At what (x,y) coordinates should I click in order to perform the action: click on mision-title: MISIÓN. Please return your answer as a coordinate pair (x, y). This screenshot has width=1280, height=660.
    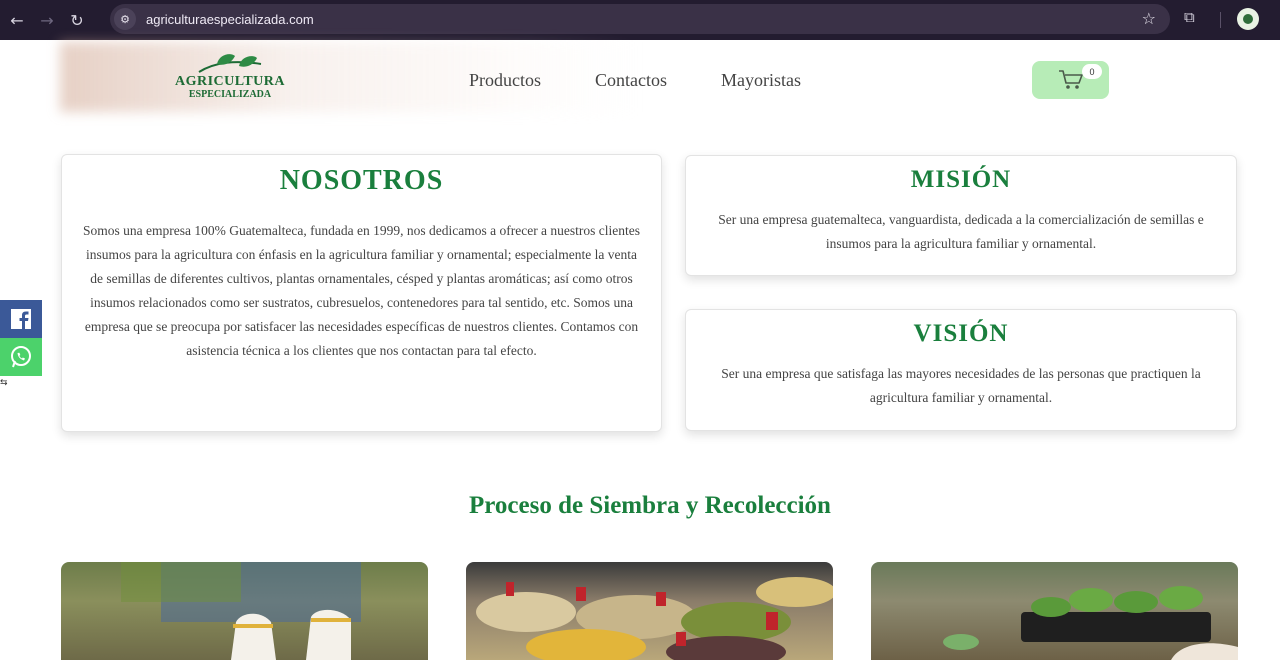
    Looking at the image, I should click on (961, 179).